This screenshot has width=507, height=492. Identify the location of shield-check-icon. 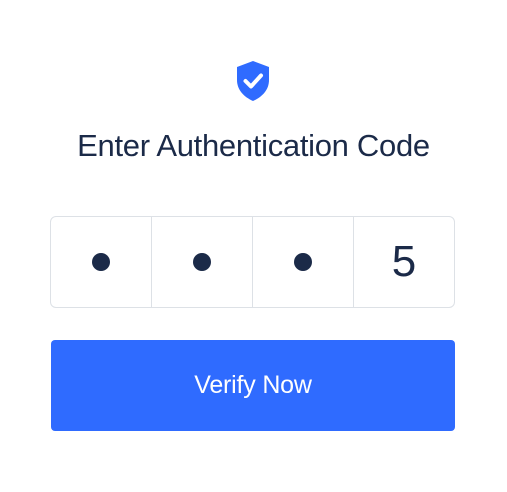
(253, 81).